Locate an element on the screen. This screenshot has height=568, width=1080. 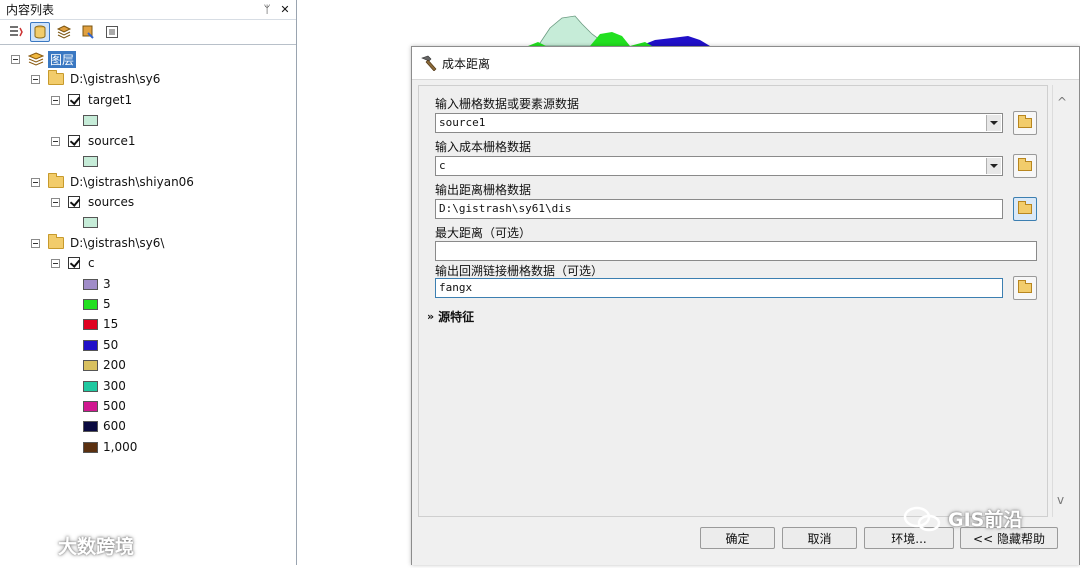
layer-name: target1 is located at coordinates (110, 100).